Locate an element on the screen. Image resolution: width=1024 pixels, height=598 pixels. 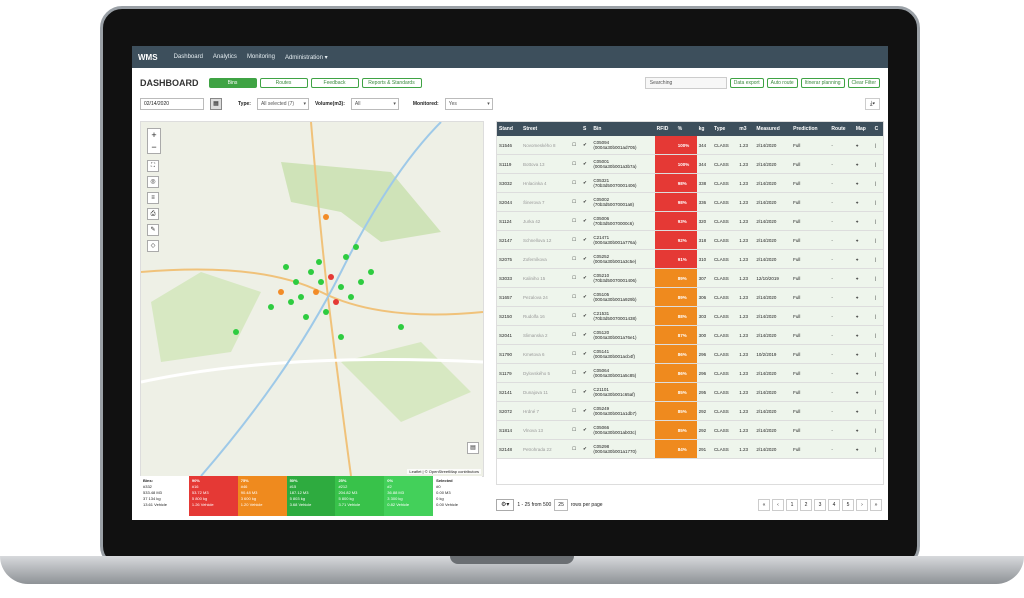
nav-analytics: Analytics is located at coordinates (225, 57).